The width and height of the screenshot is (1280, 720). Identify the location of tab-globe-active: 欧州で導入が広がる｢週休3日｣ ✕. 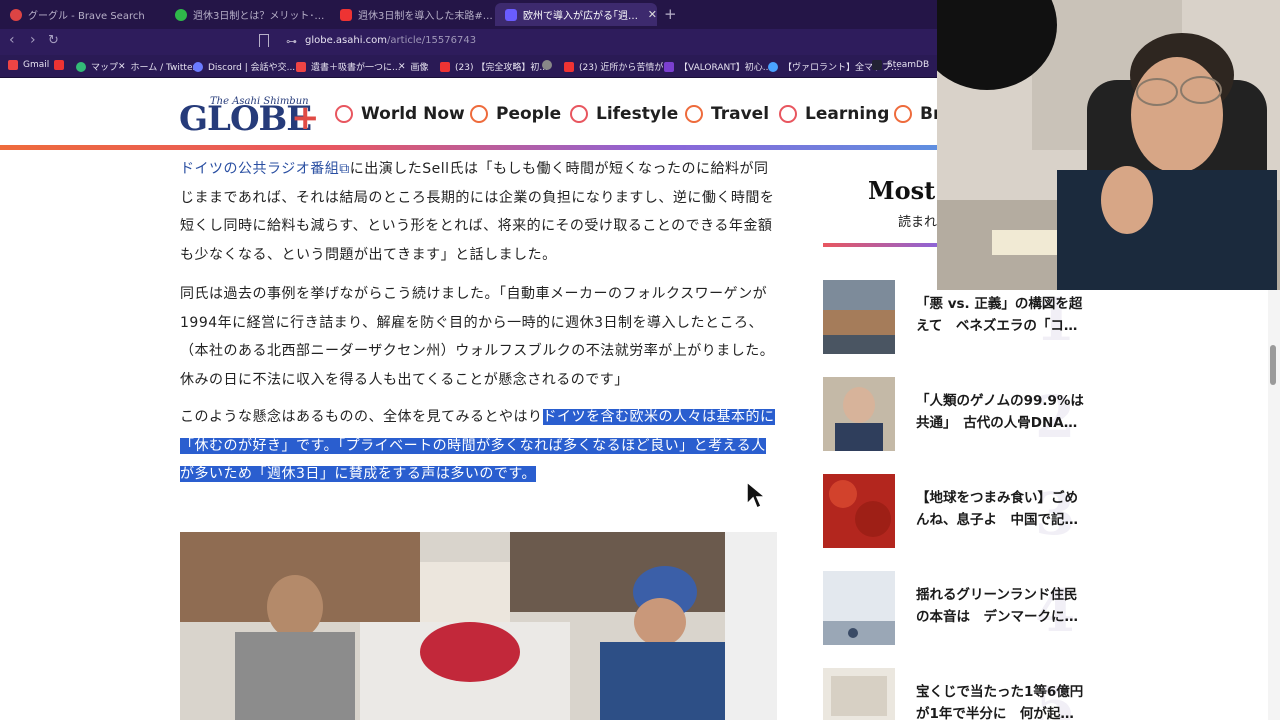
(576, 14).